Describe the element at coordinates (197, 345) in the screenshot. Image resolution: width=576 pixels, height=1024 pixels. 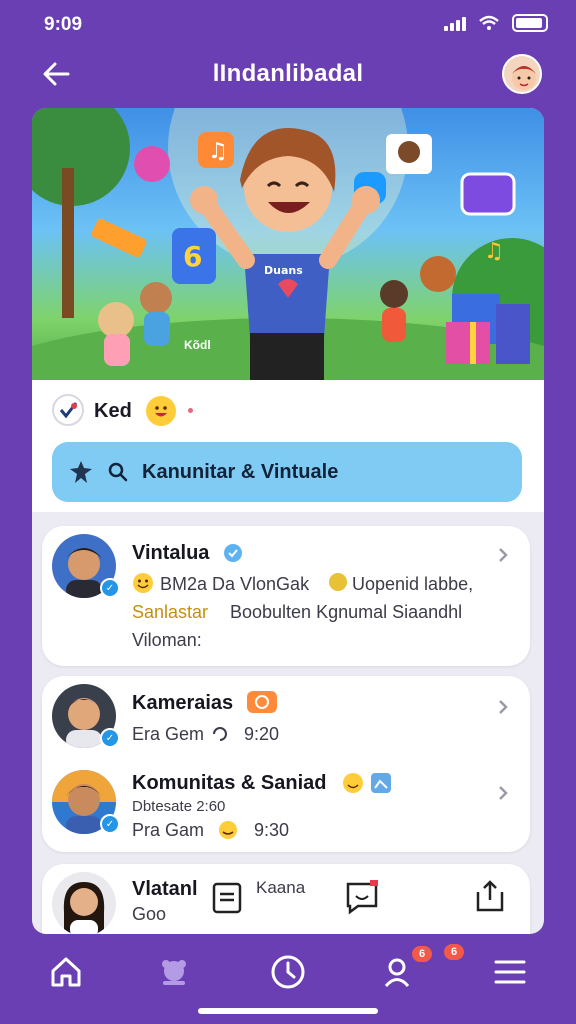
I see `hero-caption: Kõdl` at that location.